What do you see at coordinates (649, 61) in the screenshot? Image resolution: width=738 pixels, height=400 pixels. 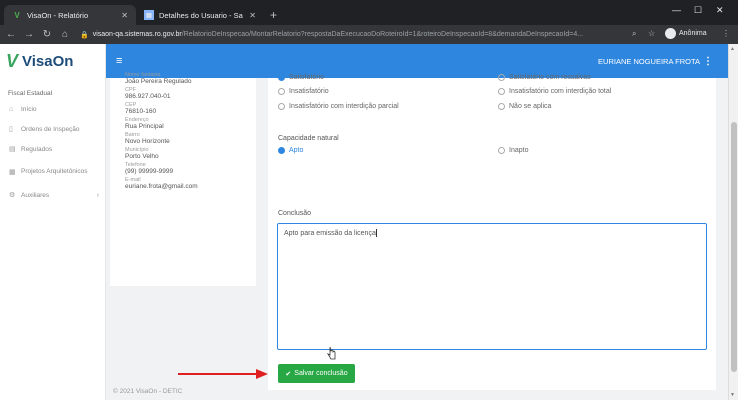 I see `user-name: EURIANE NOGUEIRA FROTA` at bounding box center [649, 61].